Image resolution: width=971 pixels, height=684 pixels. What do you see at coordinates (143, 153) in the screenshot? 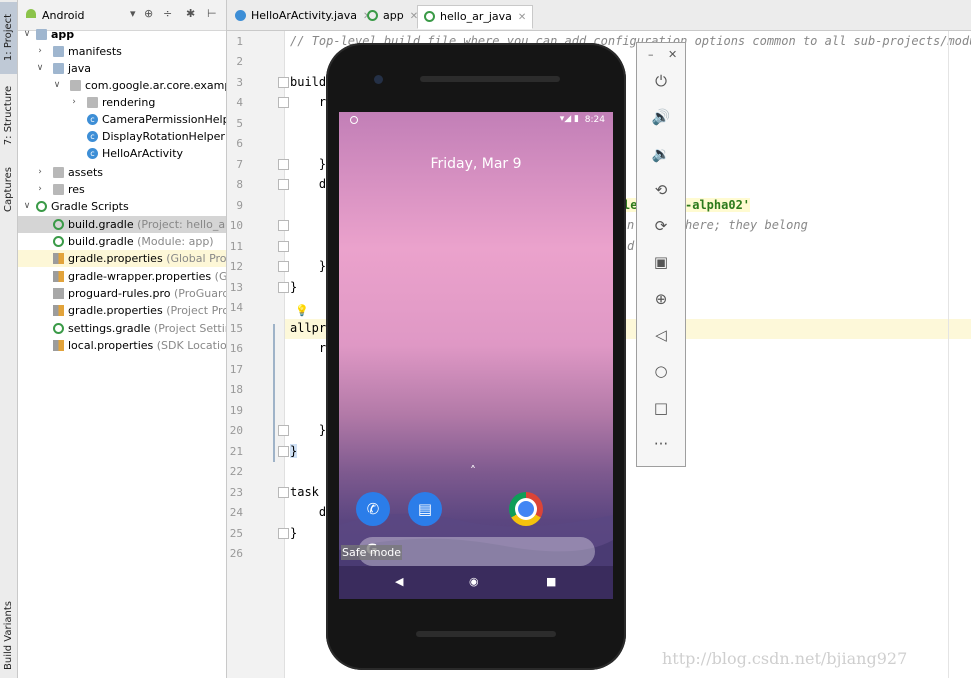
I see `tree-item-label: HelloArActivity` at bounding box center [143, 153].